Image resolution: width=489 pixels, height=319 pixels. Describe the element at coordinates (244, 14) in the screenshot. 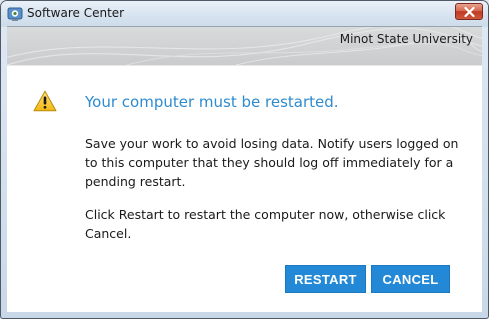

I see `title-bar: Software Center` at that location.